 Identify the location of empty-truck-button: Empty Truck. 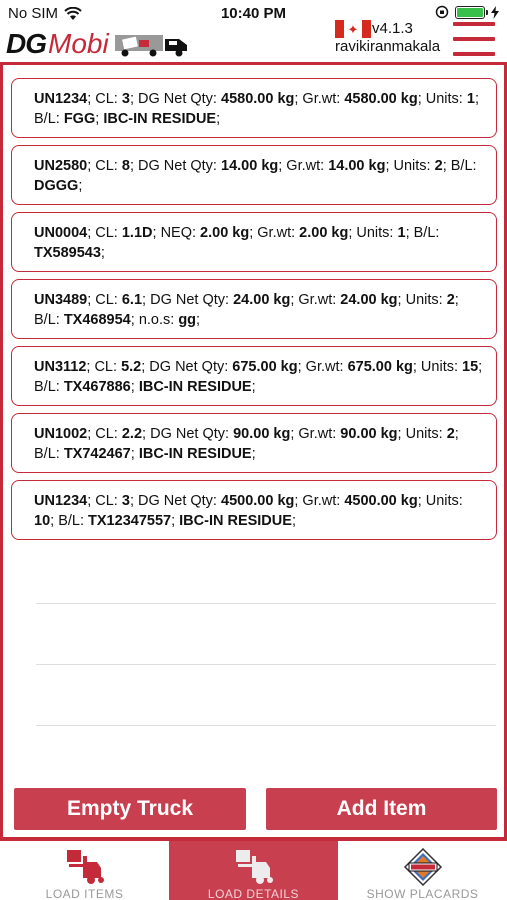
(130, 809).